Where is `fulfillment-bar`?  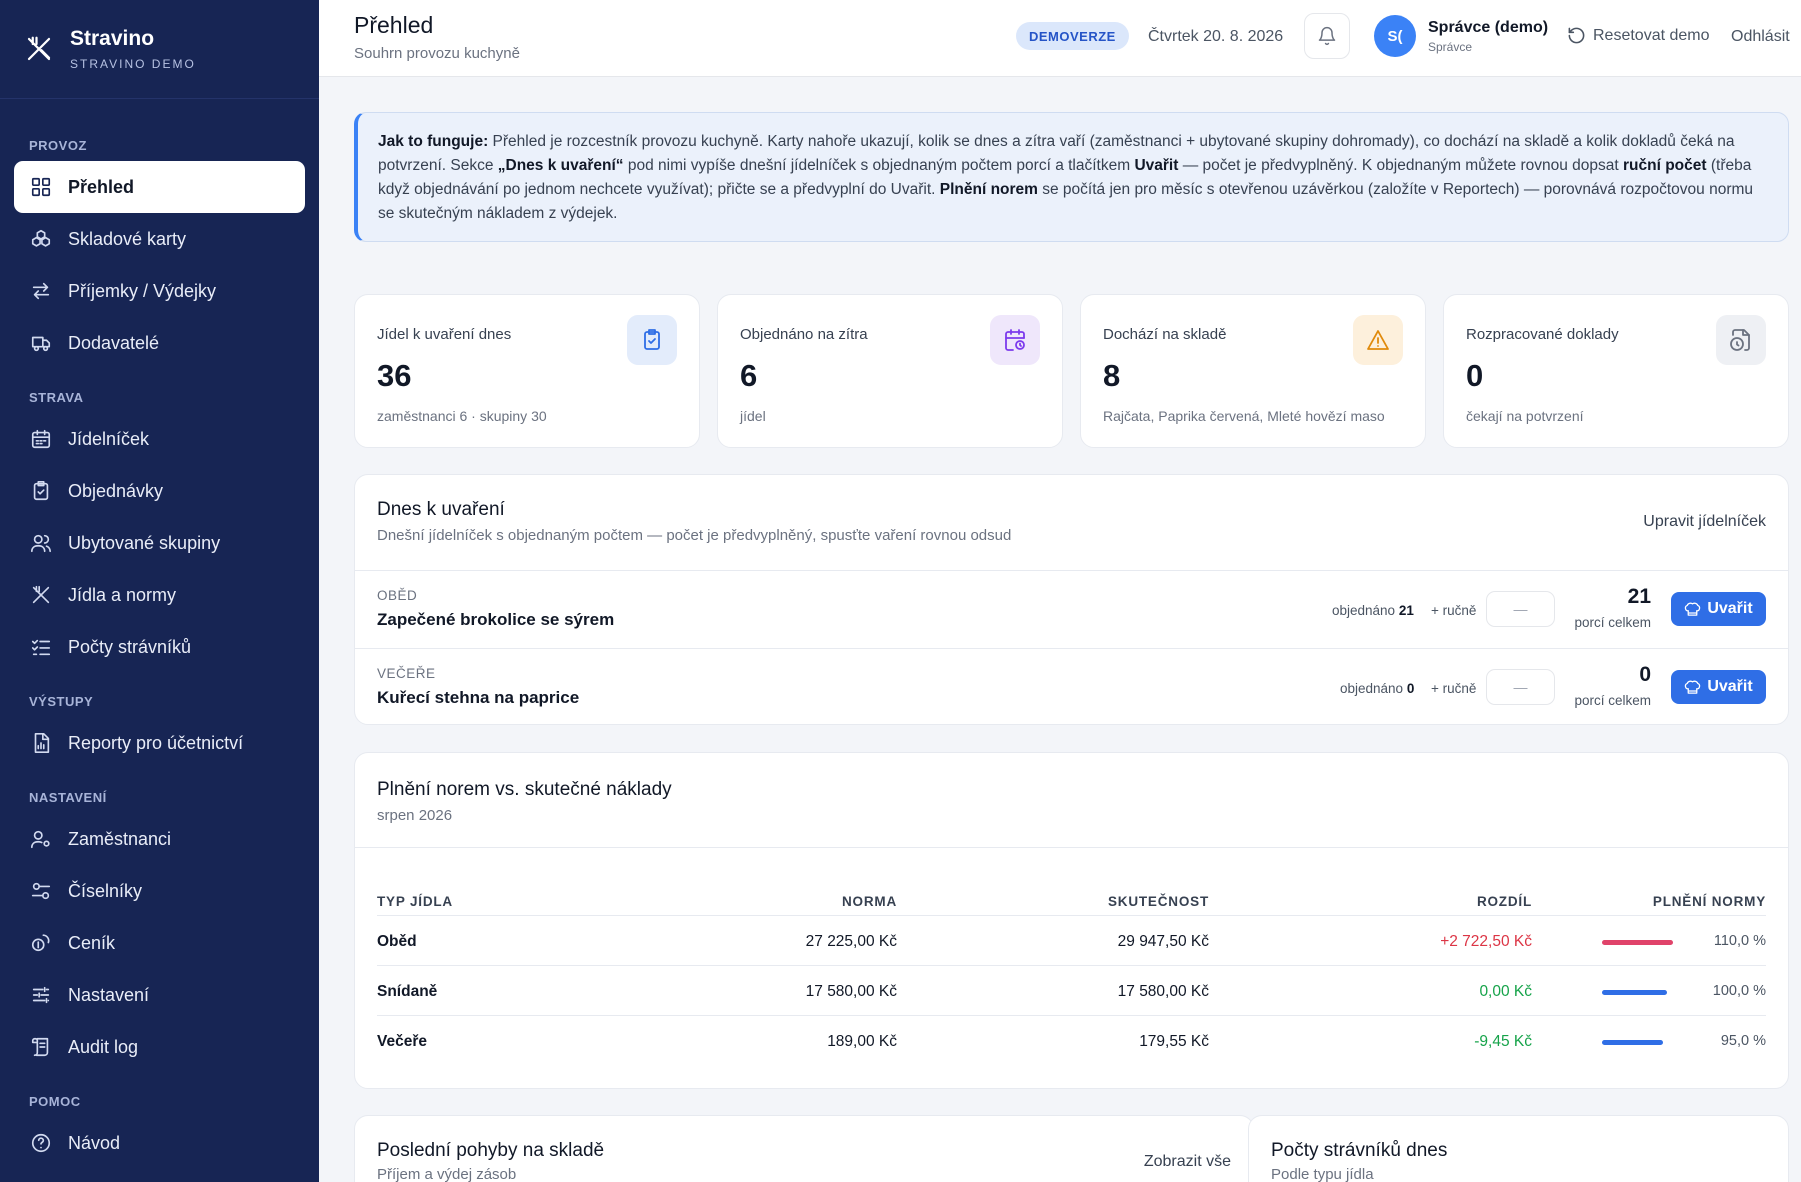
fulfillment-bar is located at coordinates (1637, 1042).